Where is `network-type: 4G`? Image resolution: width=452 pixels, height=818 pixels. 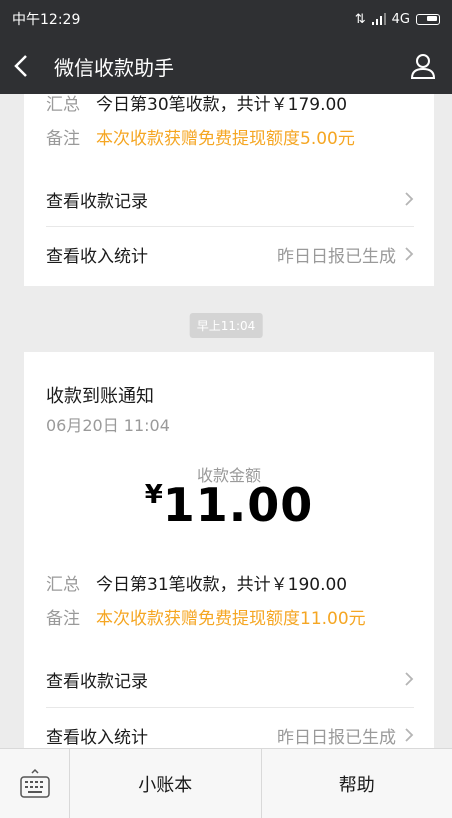 network-type: 4G is located at coordinates (400, 19).